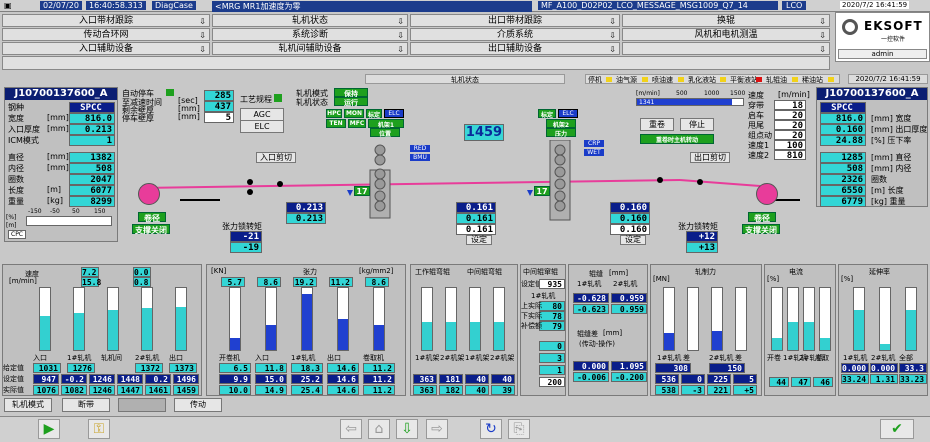 Image resolution: width=930 pixels, height=442 pixels. I want to click on menu-spacer-row, so click(416, 63).